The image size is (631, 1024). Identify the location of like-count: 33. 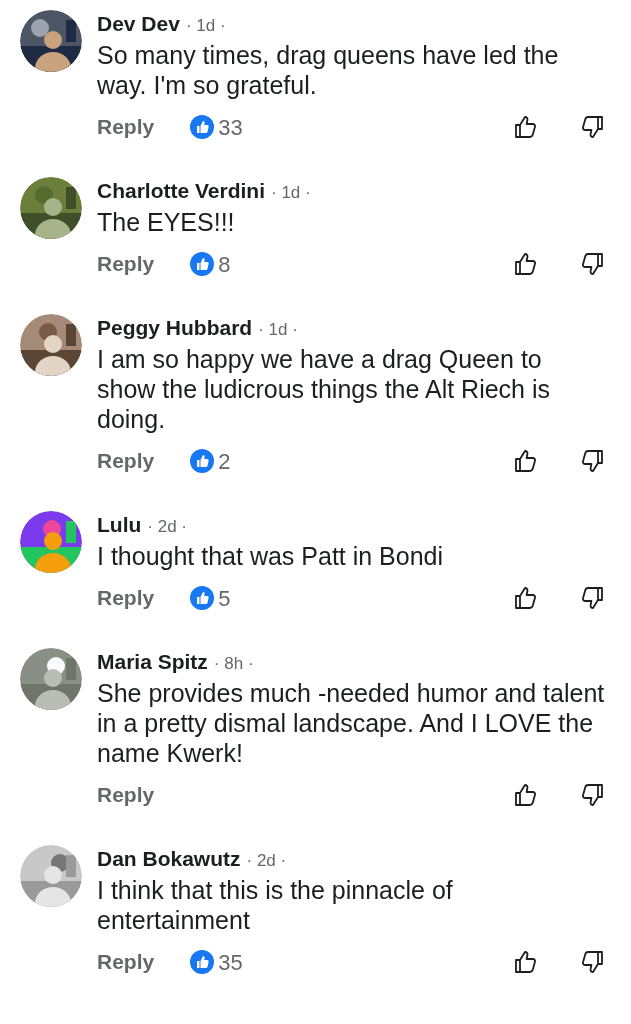
(230, 127).